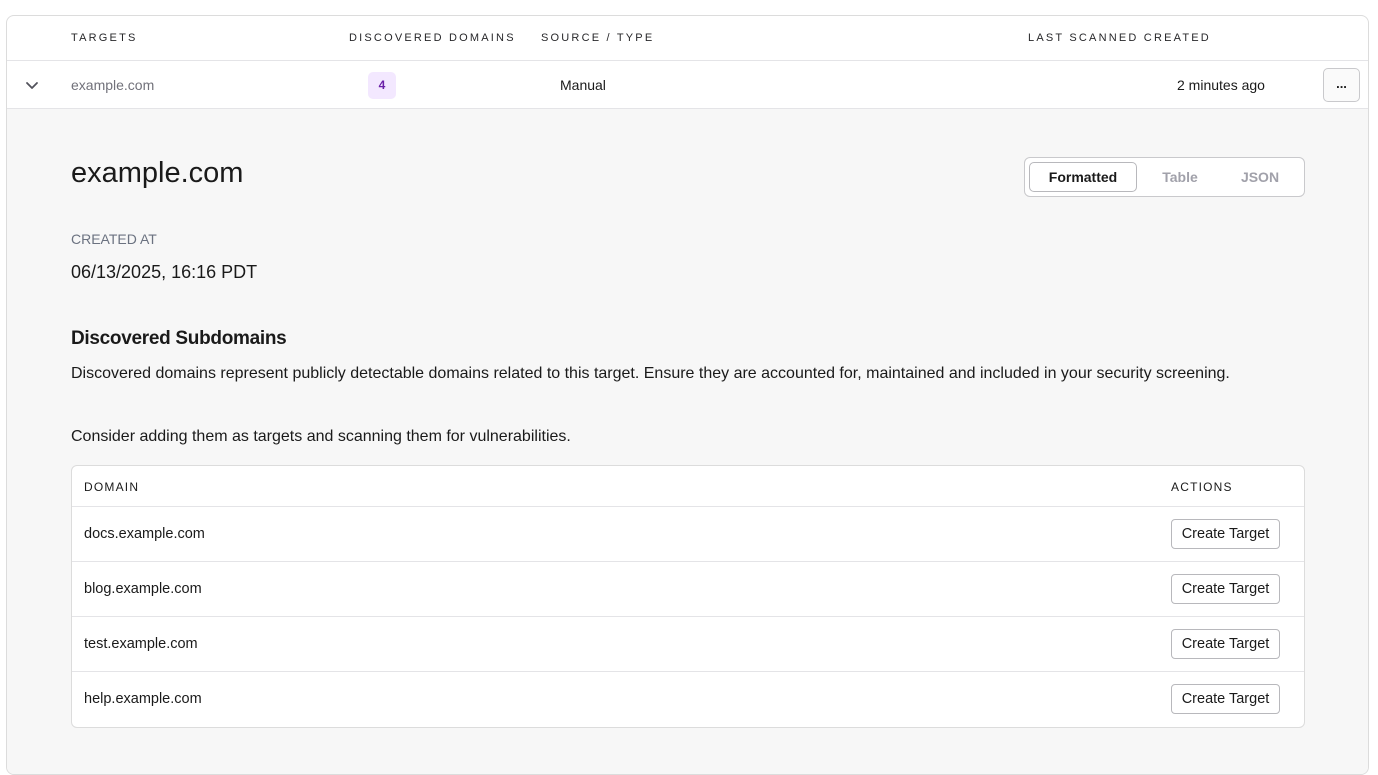 This screenshot has height=775, width=1378. What do you see at coordinates (688, 699) in the screenshot?
I see `table-row: help.example.com Create Target` at bounding box center [688, 699].